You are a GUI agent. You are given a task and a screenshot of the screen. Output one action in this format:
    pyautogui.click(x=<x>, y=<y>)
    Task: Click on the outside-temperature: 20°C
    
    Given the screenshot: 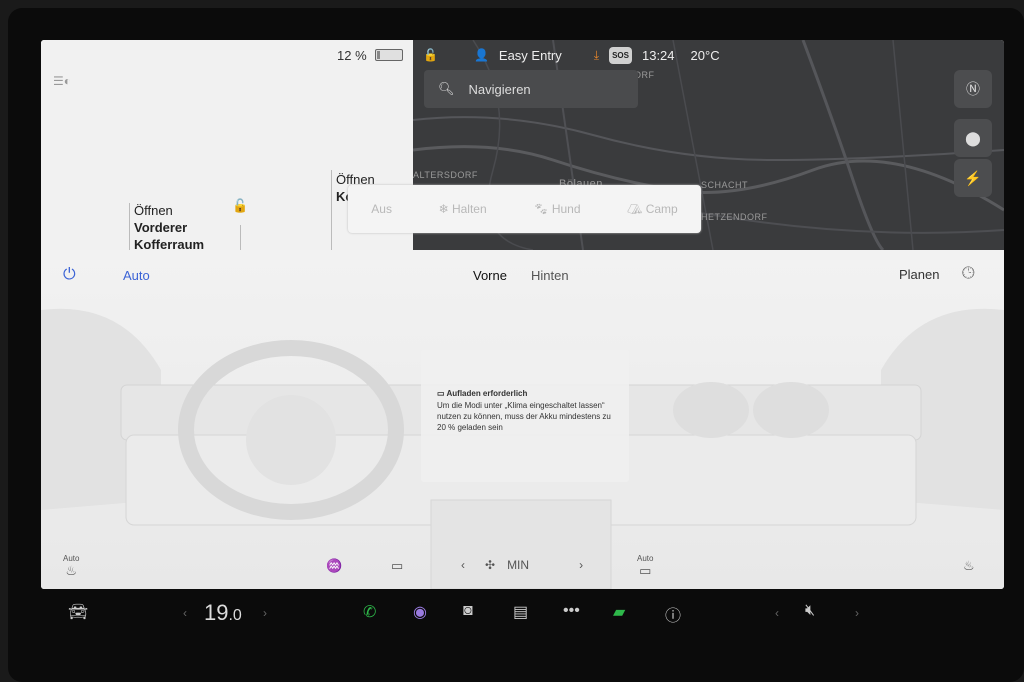 What is the action you would take?
    pyautogui.click(x=705, y=55)
    